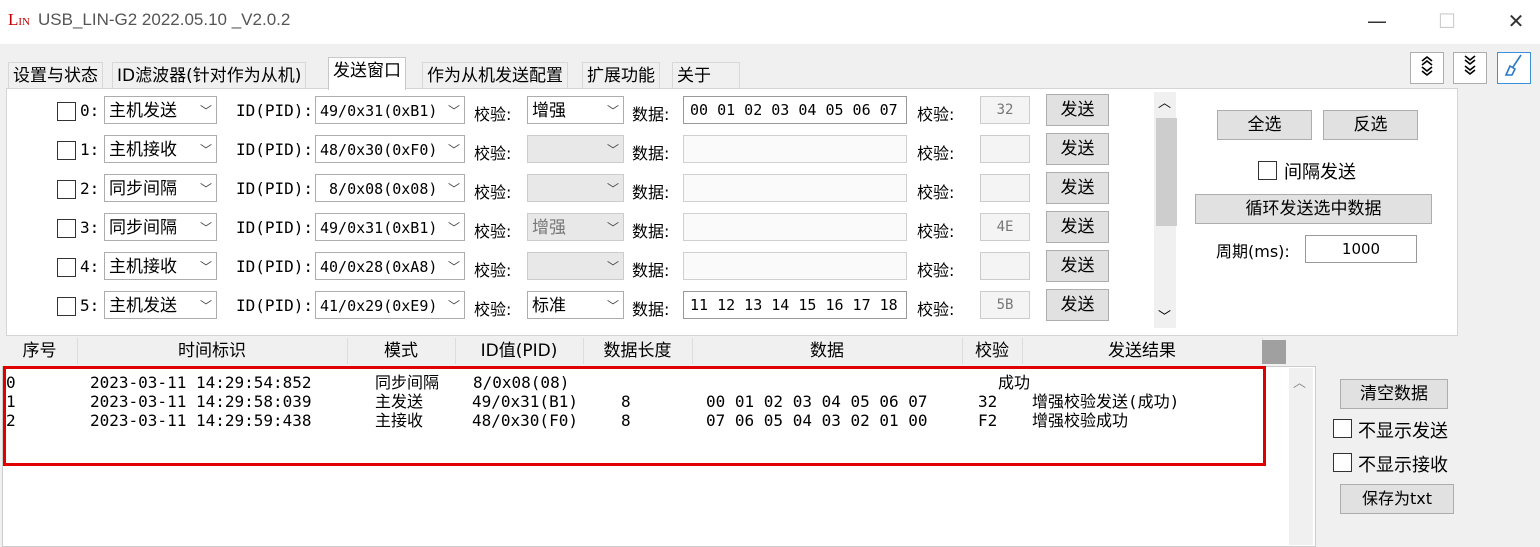 This screenshot has height=547, width=1540. What do you see at coordinates (1514, 68) in the screenshot?
I see `brush-icon` at bounding box center [1514, 68].